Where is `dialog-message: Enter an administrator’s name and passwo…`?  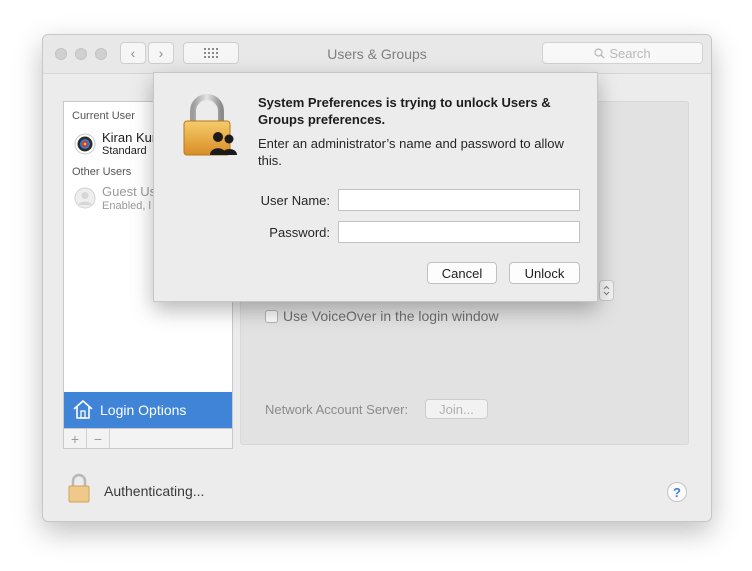
dialog-message: Enter an administrator’s name and passwo… is located at coordinates (411, 152).